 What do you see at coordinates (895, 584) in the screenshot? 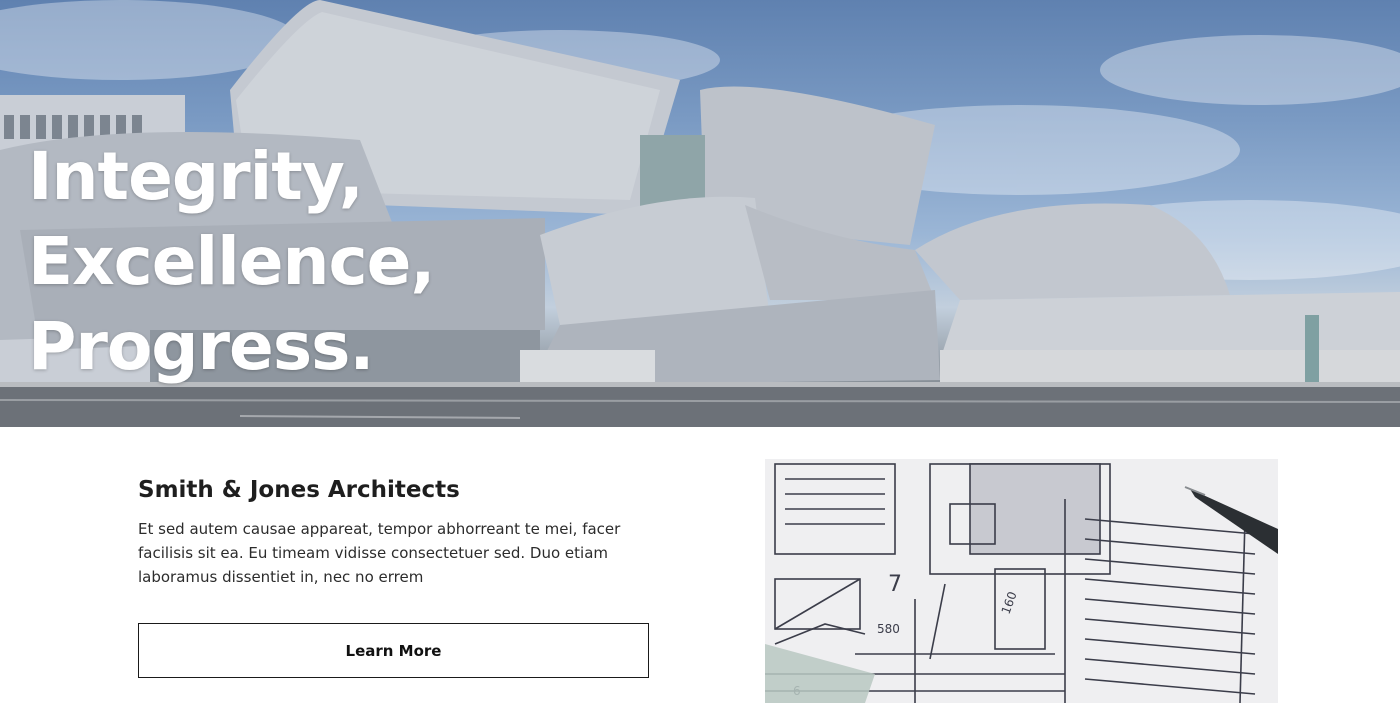
I see `blueprint-label-7: 7` at bounding box center [895, 584].